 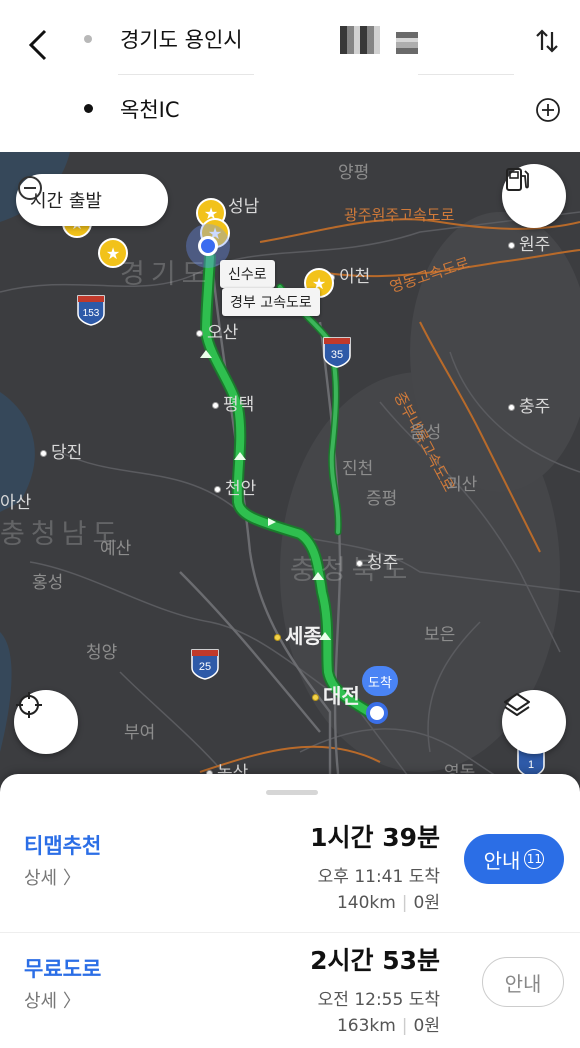 I want to click on city-label: 천안, so click(x=235, y=486).